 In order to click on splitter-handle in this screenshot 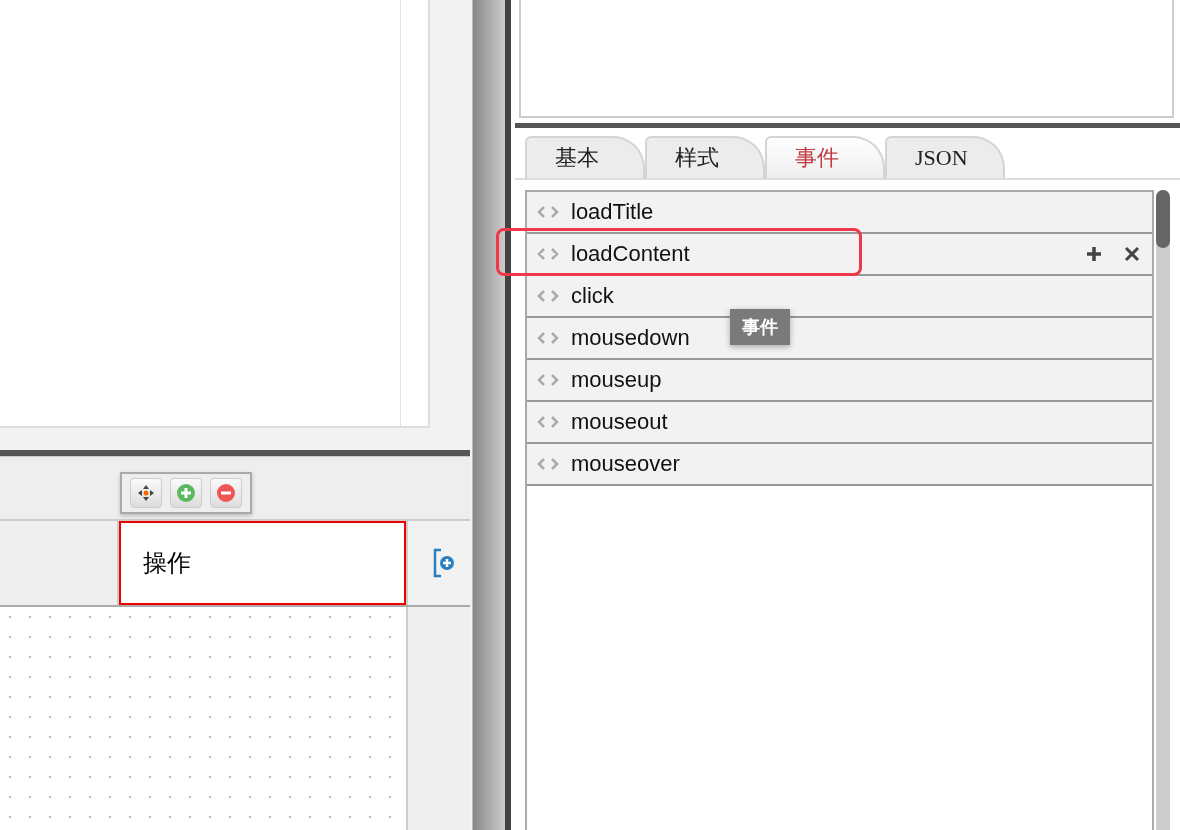, I will do `click(487, 415)`.